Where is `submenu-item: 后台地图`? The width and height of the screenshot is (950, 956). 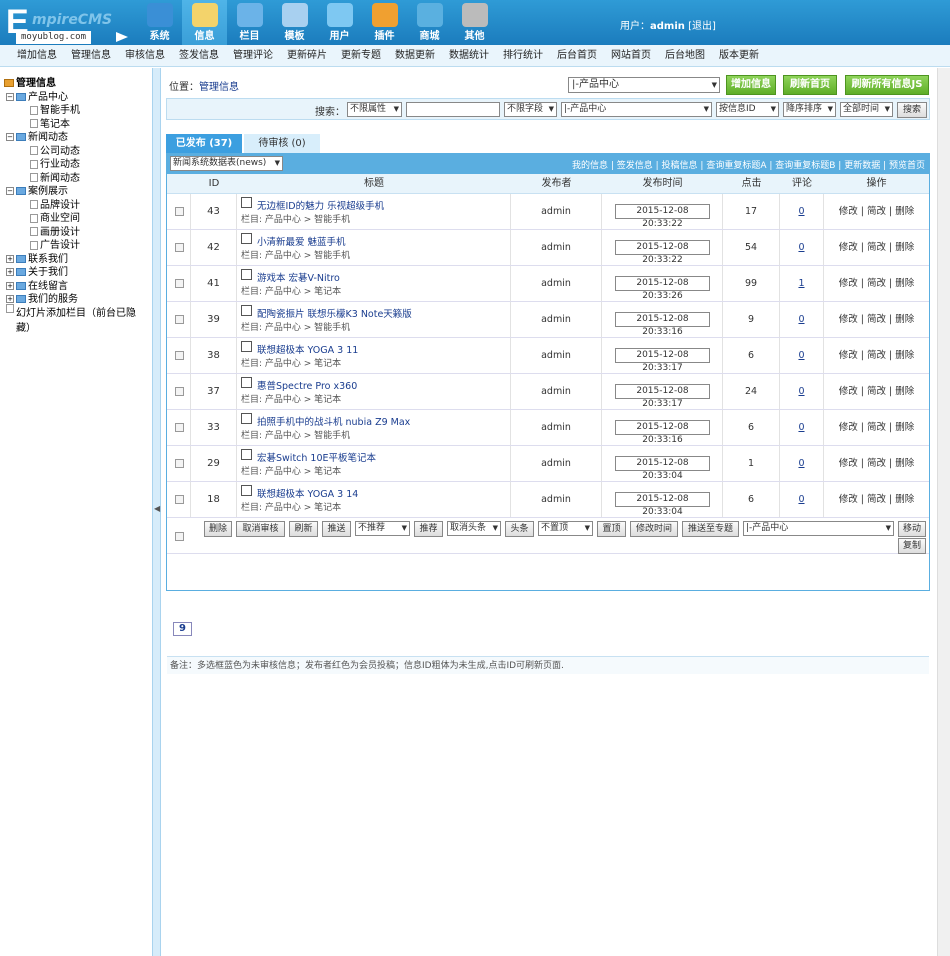 submenu-item: 后台地图 is located at coordinates (685, 55).